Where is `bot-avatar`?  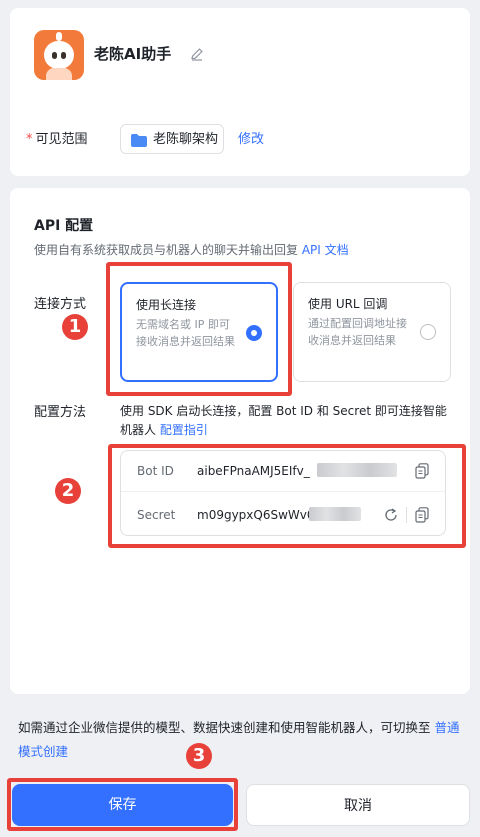 bot-avatar is located at coordinates (59, 55).